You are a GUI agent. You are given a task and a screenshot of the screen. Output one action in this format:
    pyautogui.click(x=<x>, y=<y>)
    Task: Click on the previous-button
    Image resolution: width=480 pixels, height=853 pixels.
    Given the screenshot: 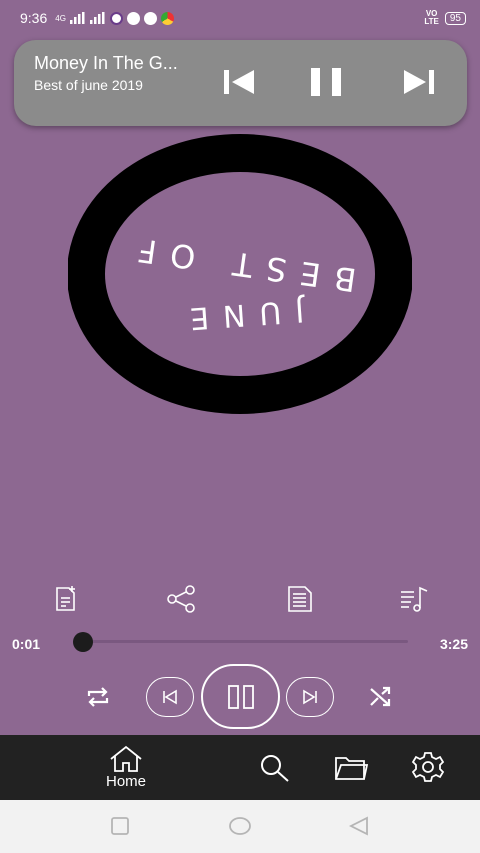 What is the action you would take?
    pyautogui.click(x=170, y=697)
    